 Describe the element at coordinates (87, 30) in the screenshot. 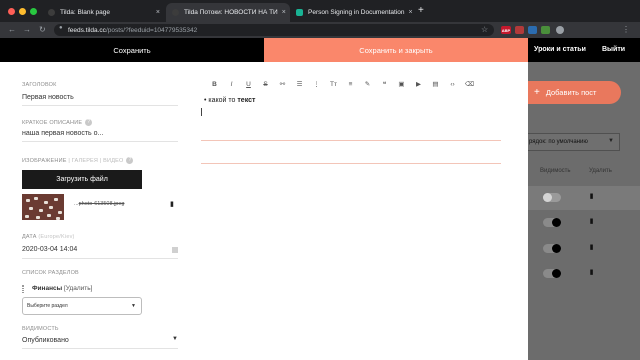

I see `url-host: feeds.tilda.cc` at that location.